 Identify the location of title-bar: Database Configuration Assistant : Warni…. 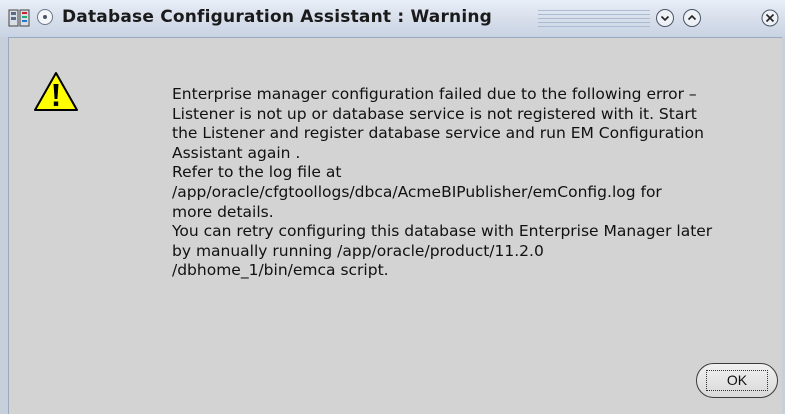
(392, 19).